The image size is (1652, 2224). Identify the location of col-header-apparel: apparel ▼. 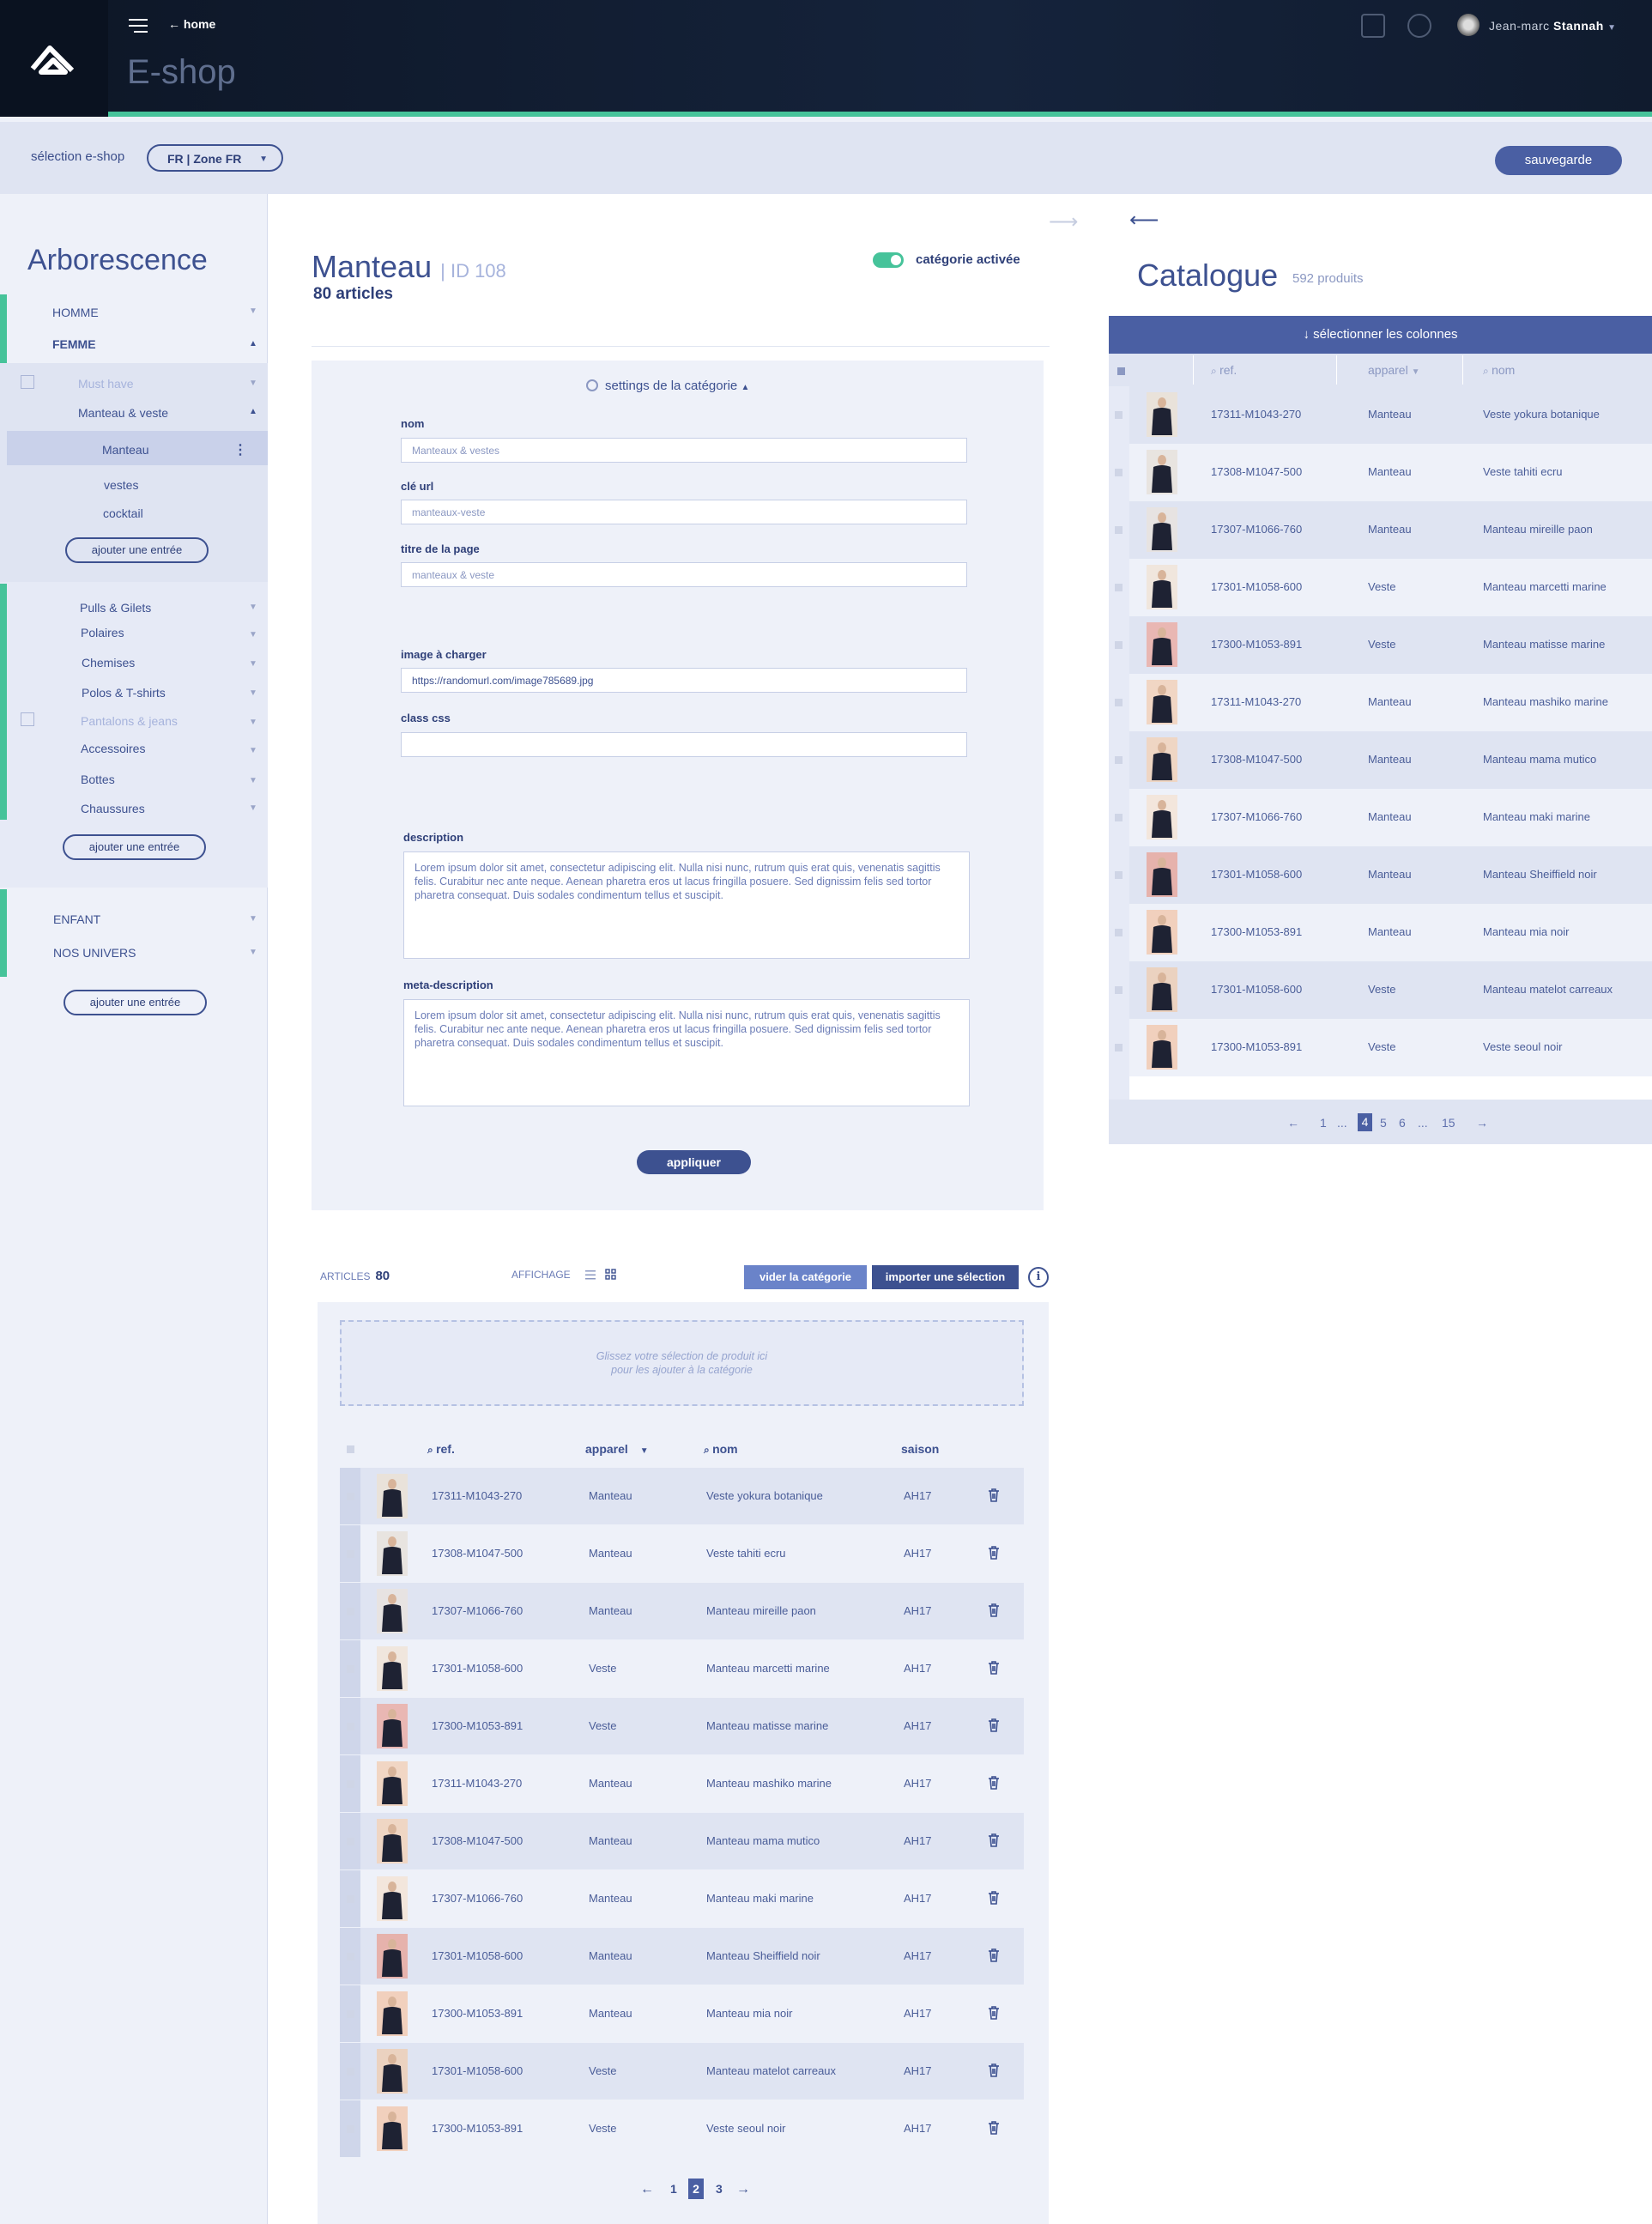
(617, 1449).